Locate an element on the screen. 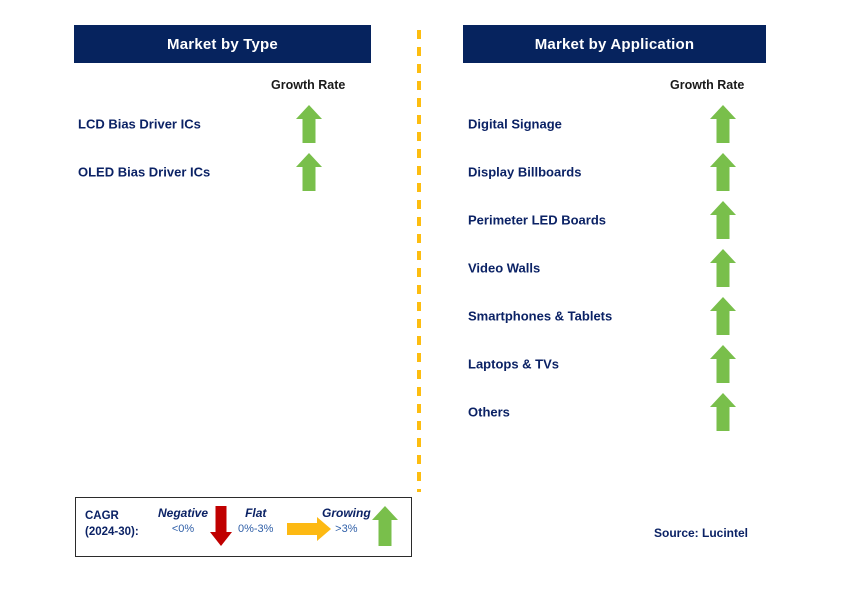 The width and height of the screenshot is (841, 609). legend-cagr-line2: (2024-30): is located at coordinates (112, 532).